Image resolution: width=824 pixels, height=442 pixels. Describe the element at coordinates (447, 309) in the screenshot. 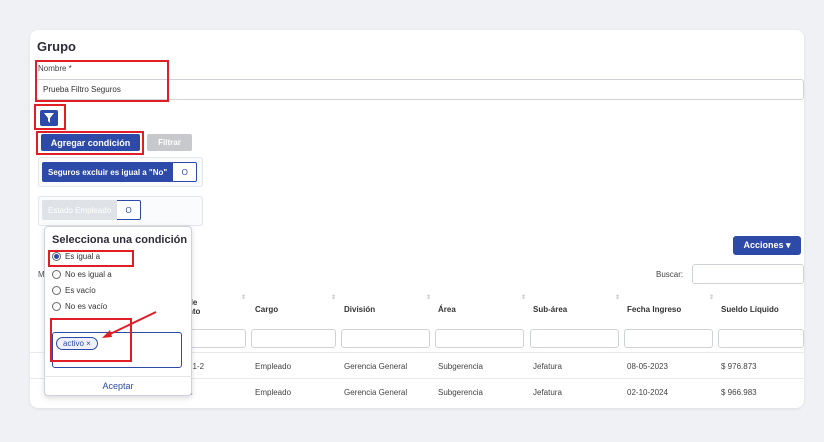

I see `table-header: Área` at that location.